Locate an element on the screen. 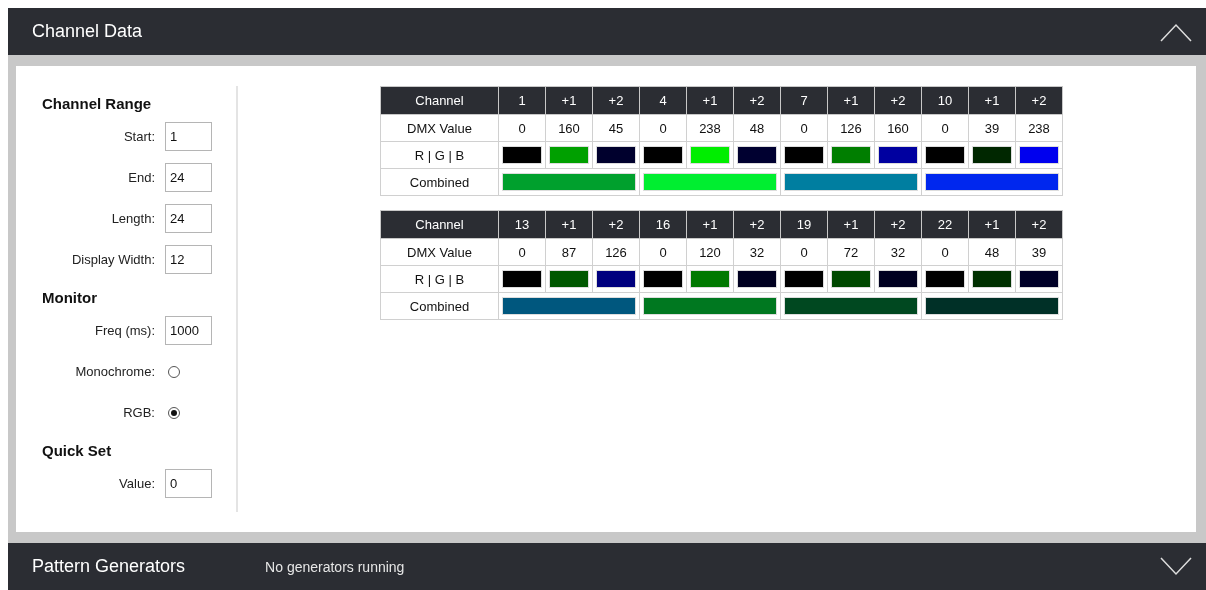  expand-icon is located at coordinates (1176, 566).